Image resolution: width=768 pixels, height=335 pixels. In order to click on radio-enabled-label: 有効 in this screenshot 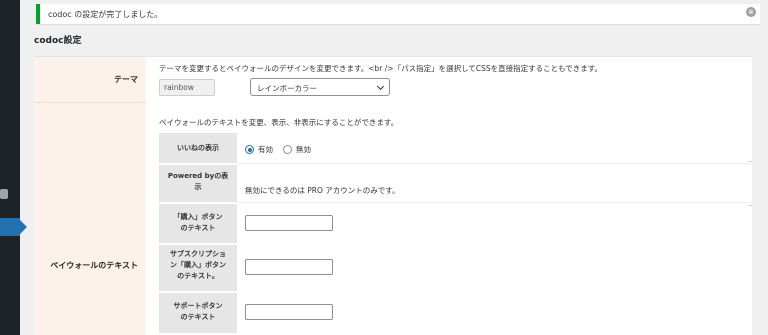, I will do `click(265, 149)`.